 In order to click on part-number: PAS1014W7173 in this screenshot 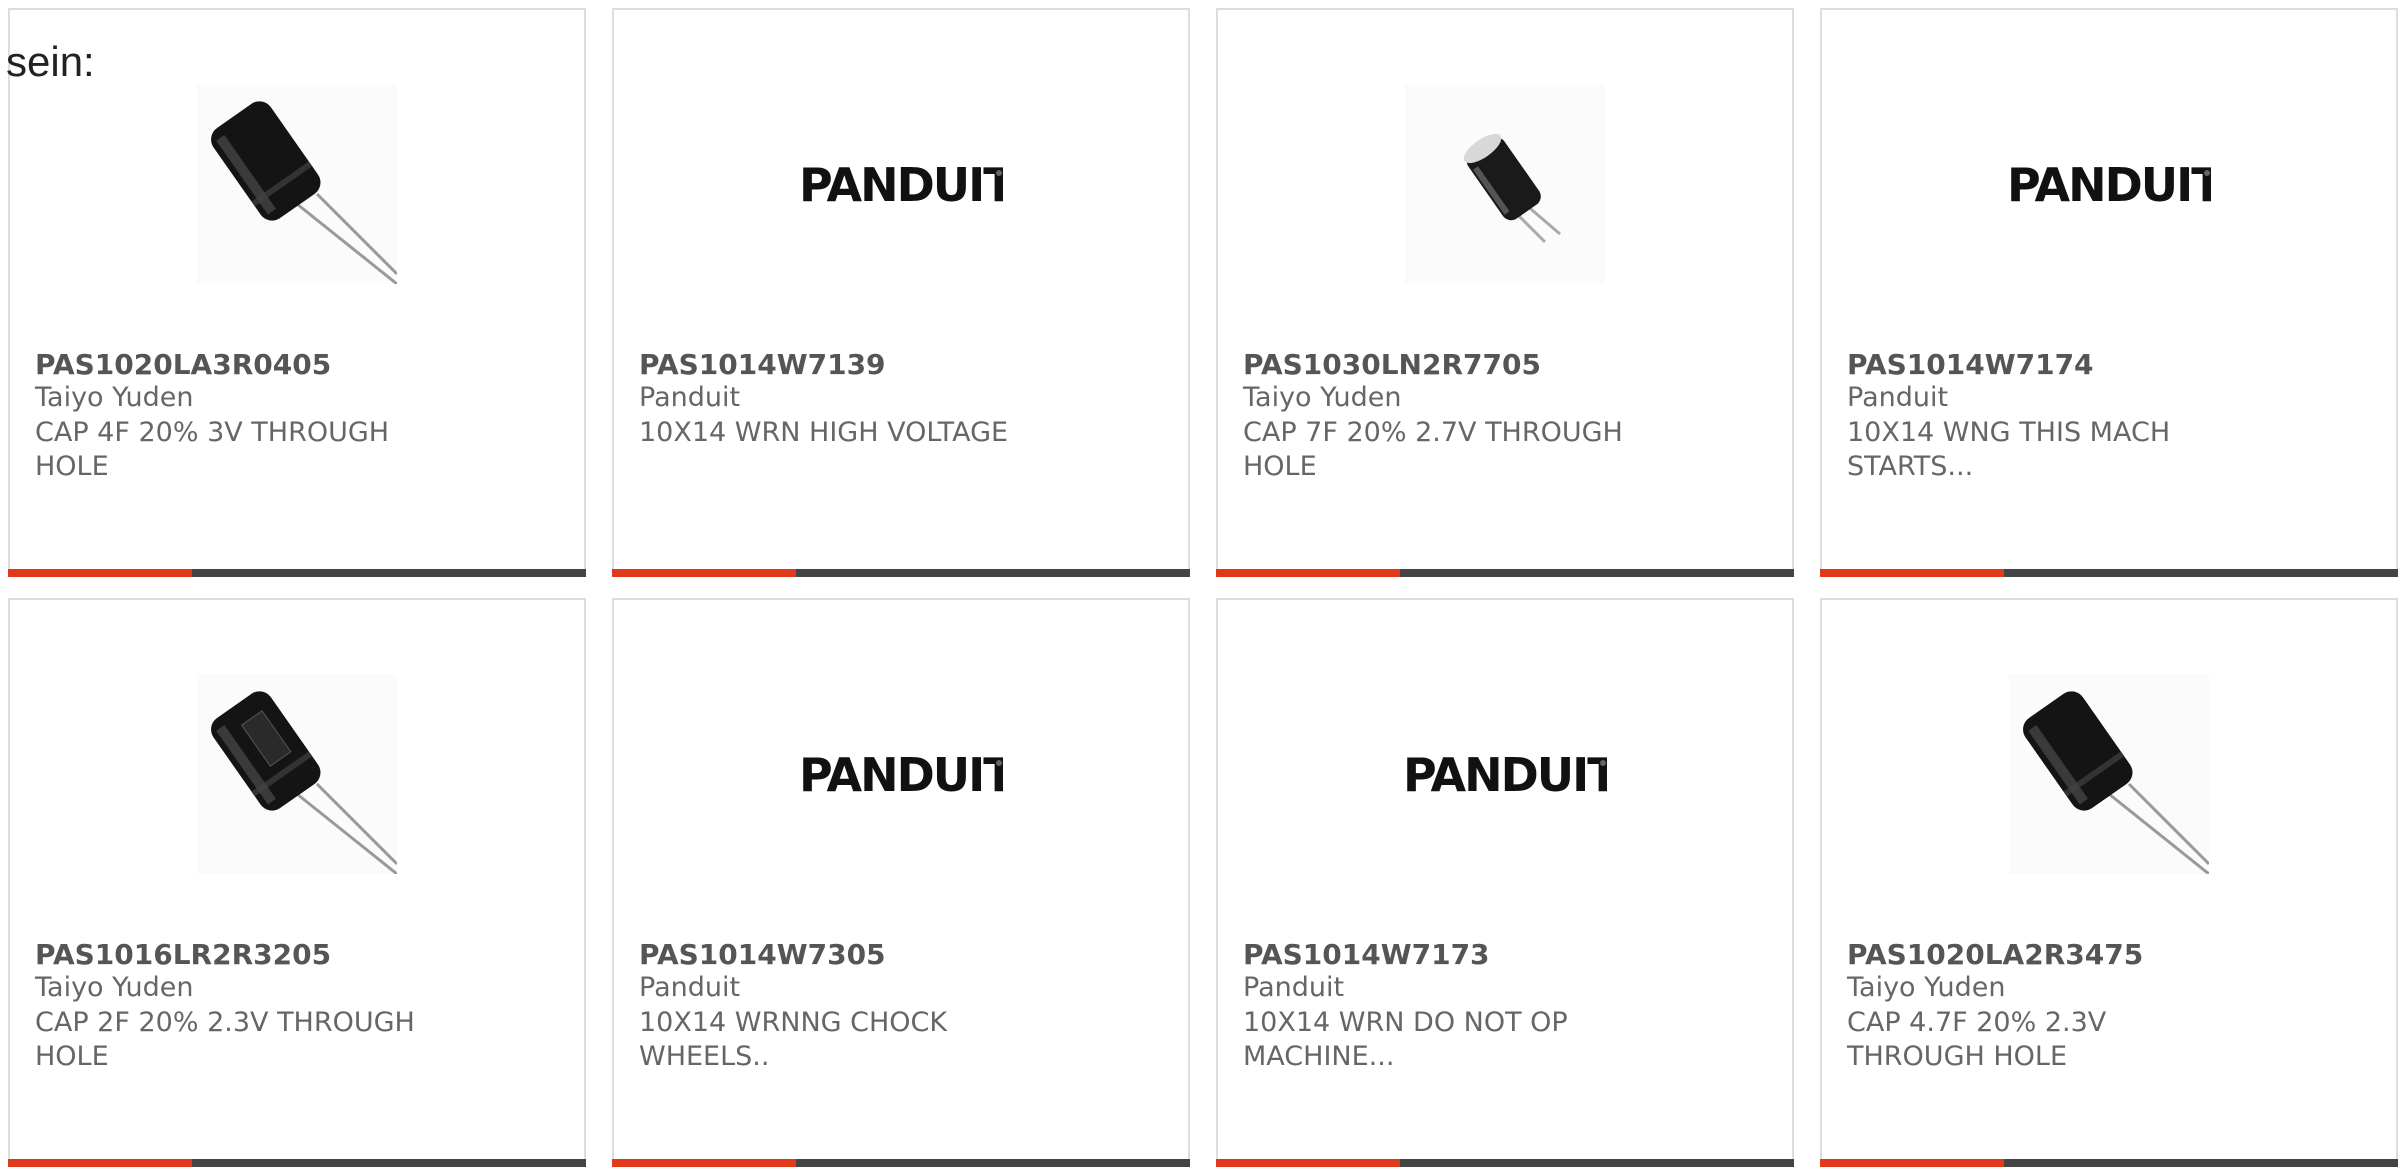, I will do `click(1366, 954)`.